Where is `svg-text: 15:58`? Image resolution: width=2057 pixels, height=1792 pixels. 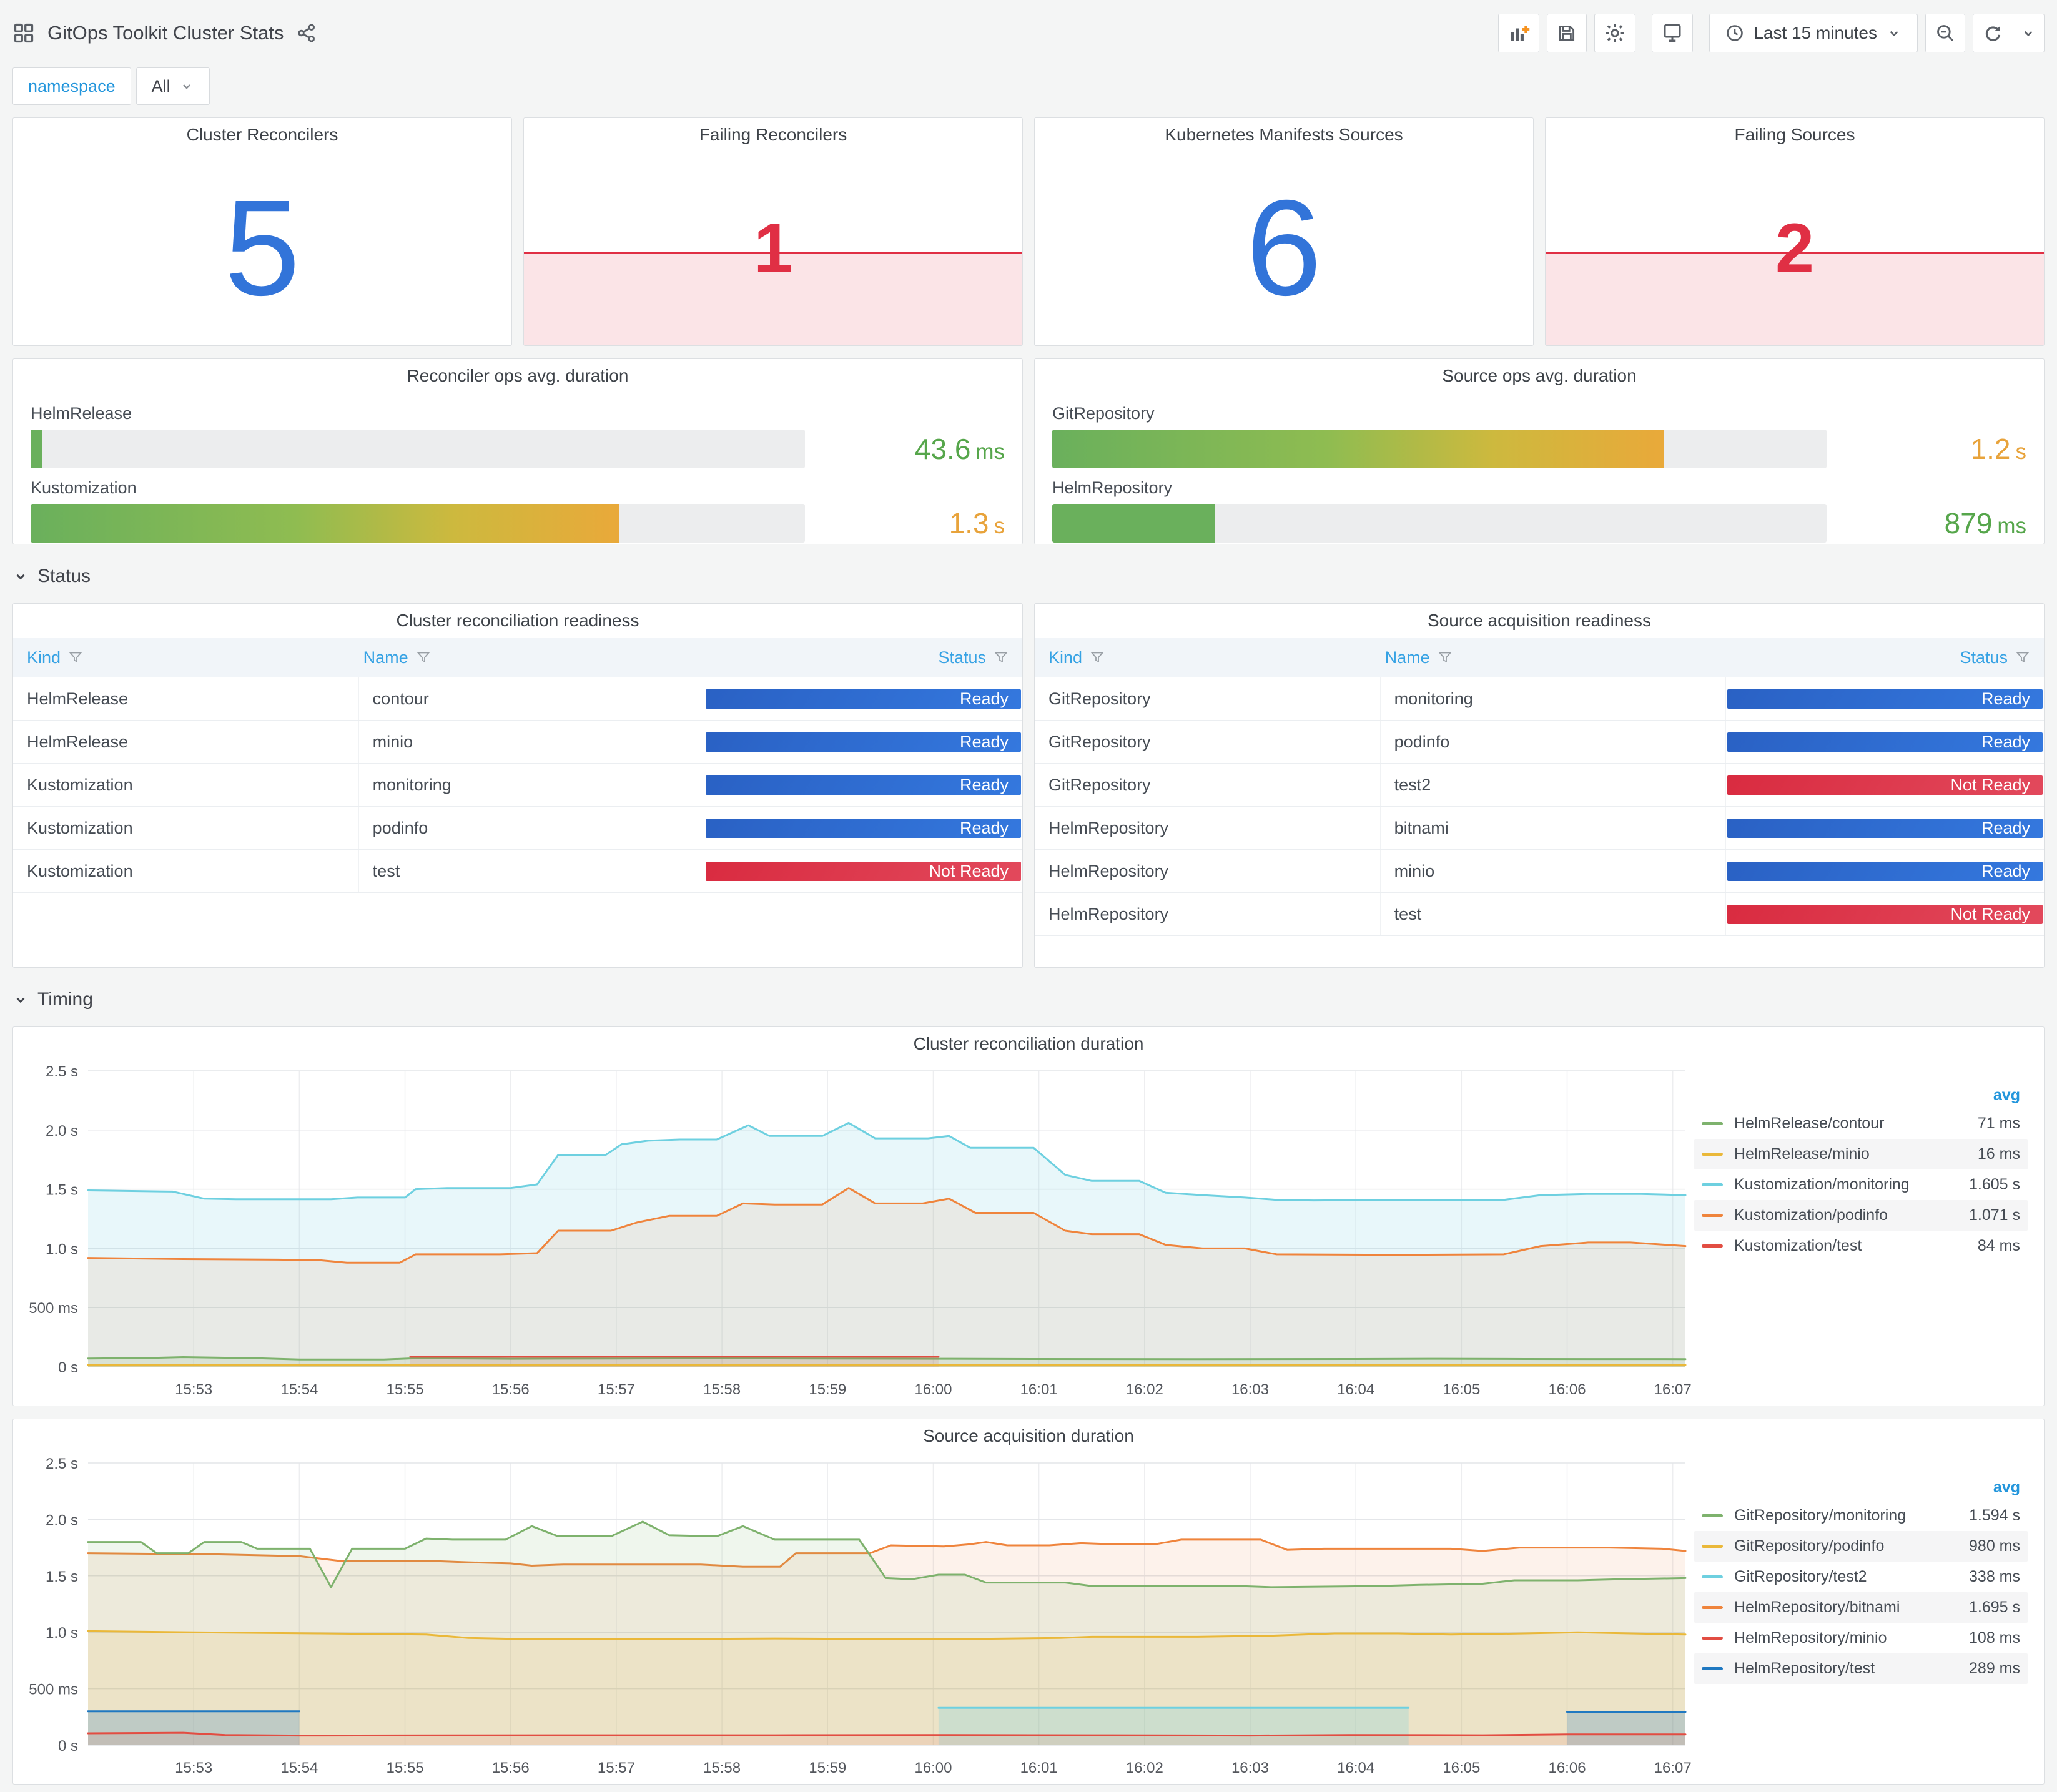
svg-text: 15:58 is located at coordinates (722, 1389).